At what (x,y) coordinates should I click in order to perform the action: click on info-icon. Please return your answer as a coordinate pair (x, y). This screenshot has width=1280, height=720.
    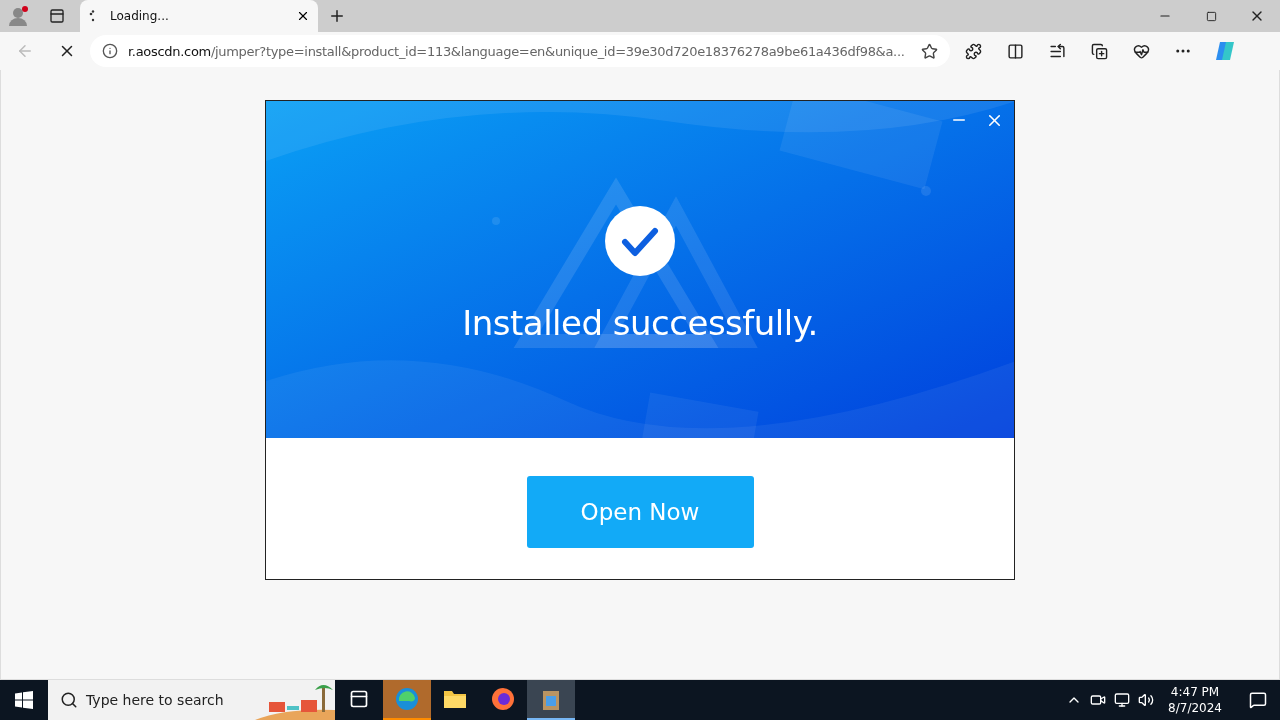
    Looking at the image, I should click on (110, 51).